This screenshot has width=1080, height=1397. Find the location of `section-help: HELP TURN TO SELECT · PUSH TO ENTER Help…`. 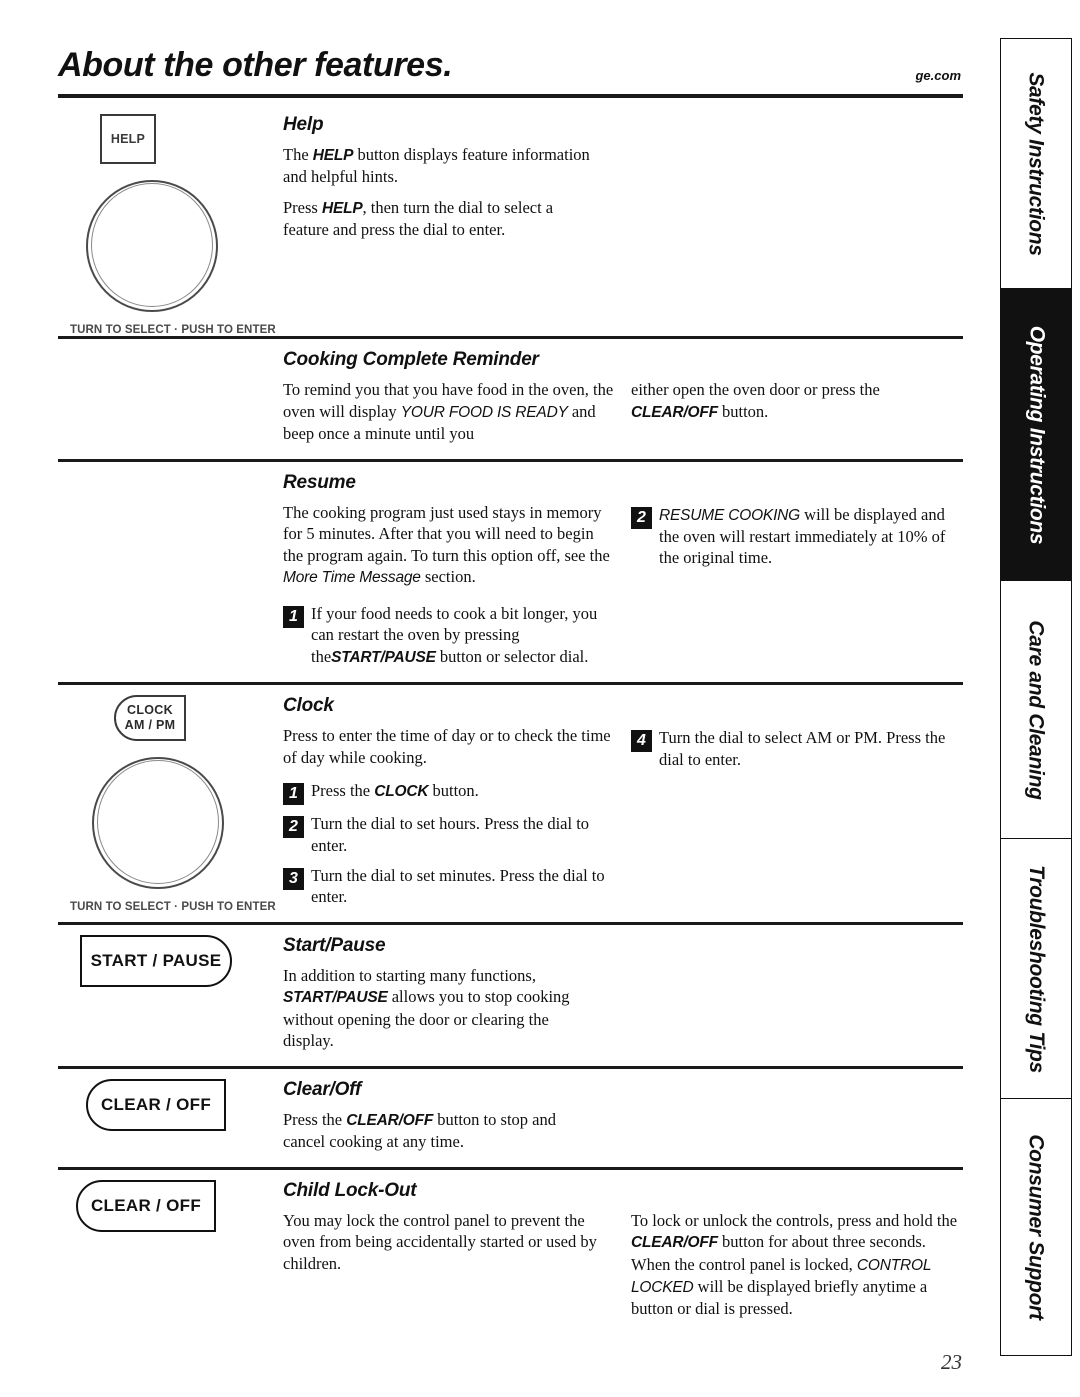

section-help: HELP TURN TO SELECT · PUSH TO ENTER Help… is located at coordinates (510, 220).